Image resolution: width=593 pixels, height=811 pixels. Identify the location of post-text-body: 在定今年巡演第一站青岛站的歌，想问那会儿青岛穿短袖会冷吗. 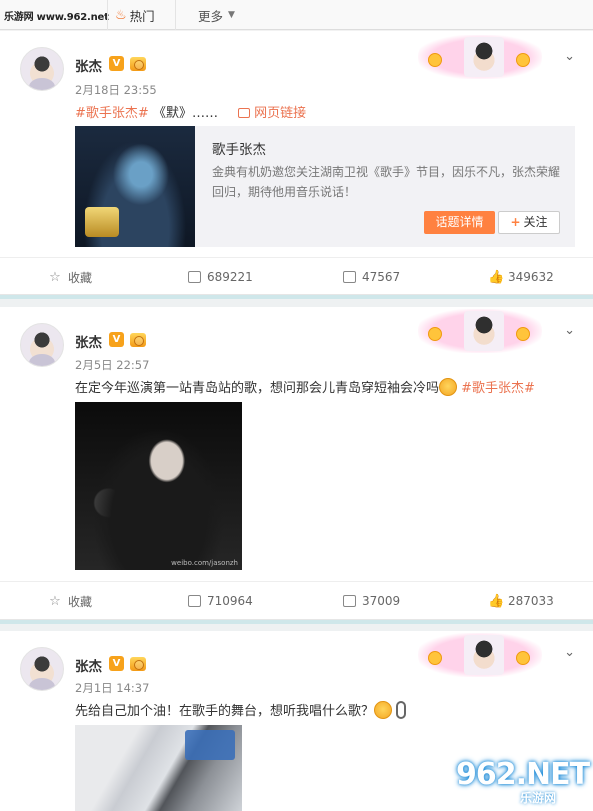
(257, 388).